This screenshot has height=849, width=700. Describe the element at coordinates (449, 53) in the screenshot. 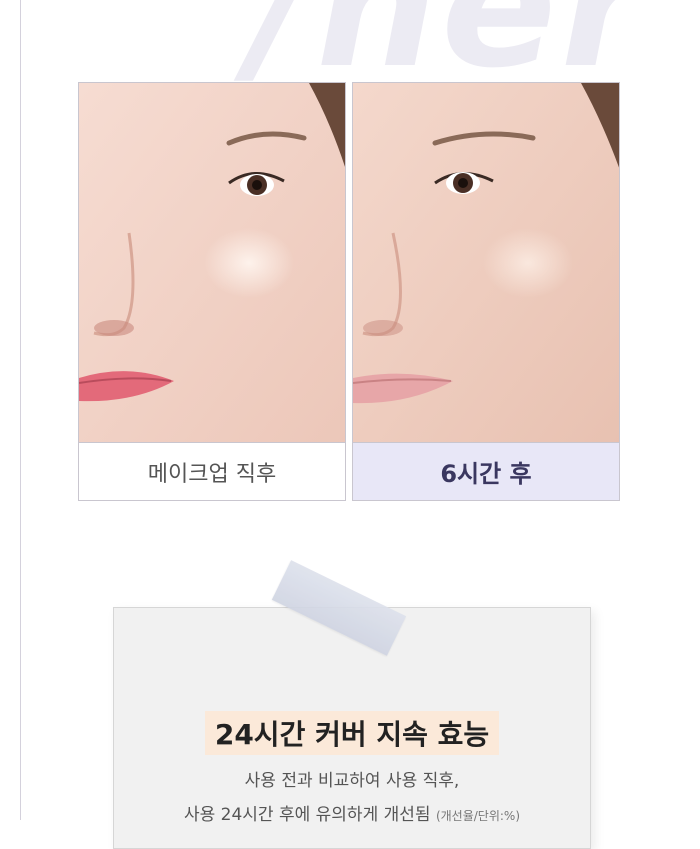

I see `background-watermark-text: /her` at that location.